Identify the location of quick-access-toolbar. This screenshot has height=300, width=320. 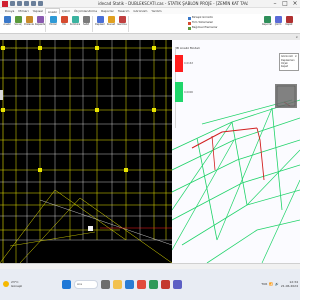
(30, 4).